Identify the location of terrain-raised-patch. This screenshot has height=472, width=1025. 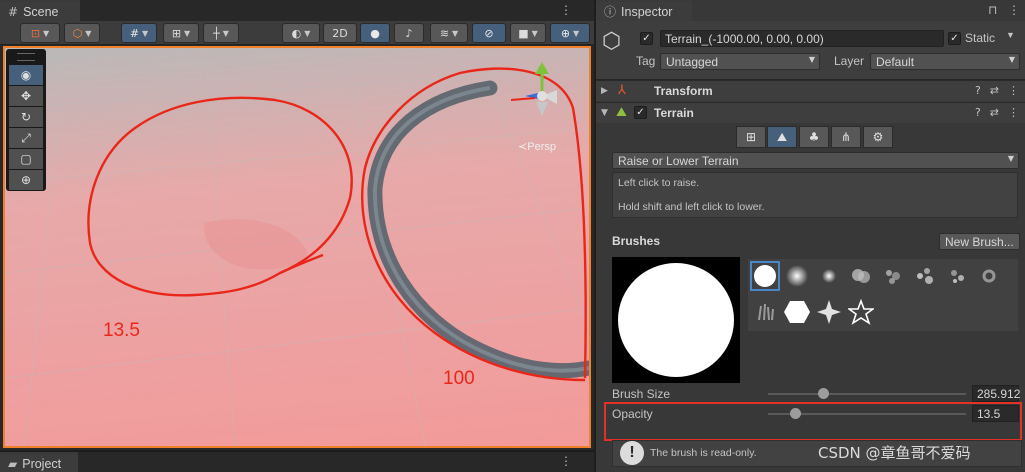
(255, 244).